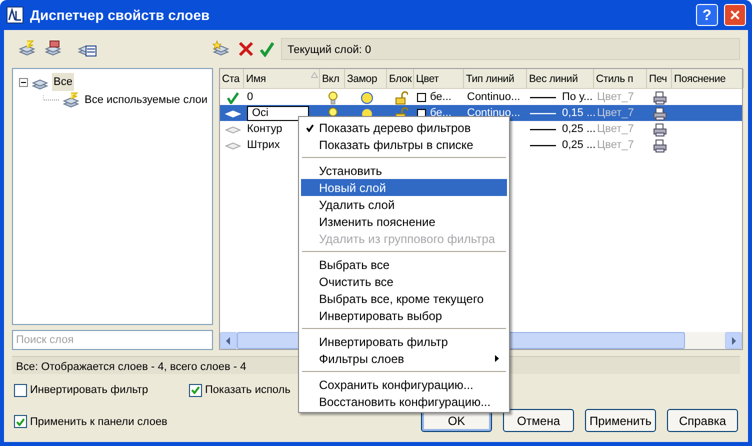 The width and height of the screenshot is (752, 446). What do you see at coordinates (89, 390) in the screenshot?
I see `checkbox-label: Инвертировать фильтр` at bounding box center [89, 390].